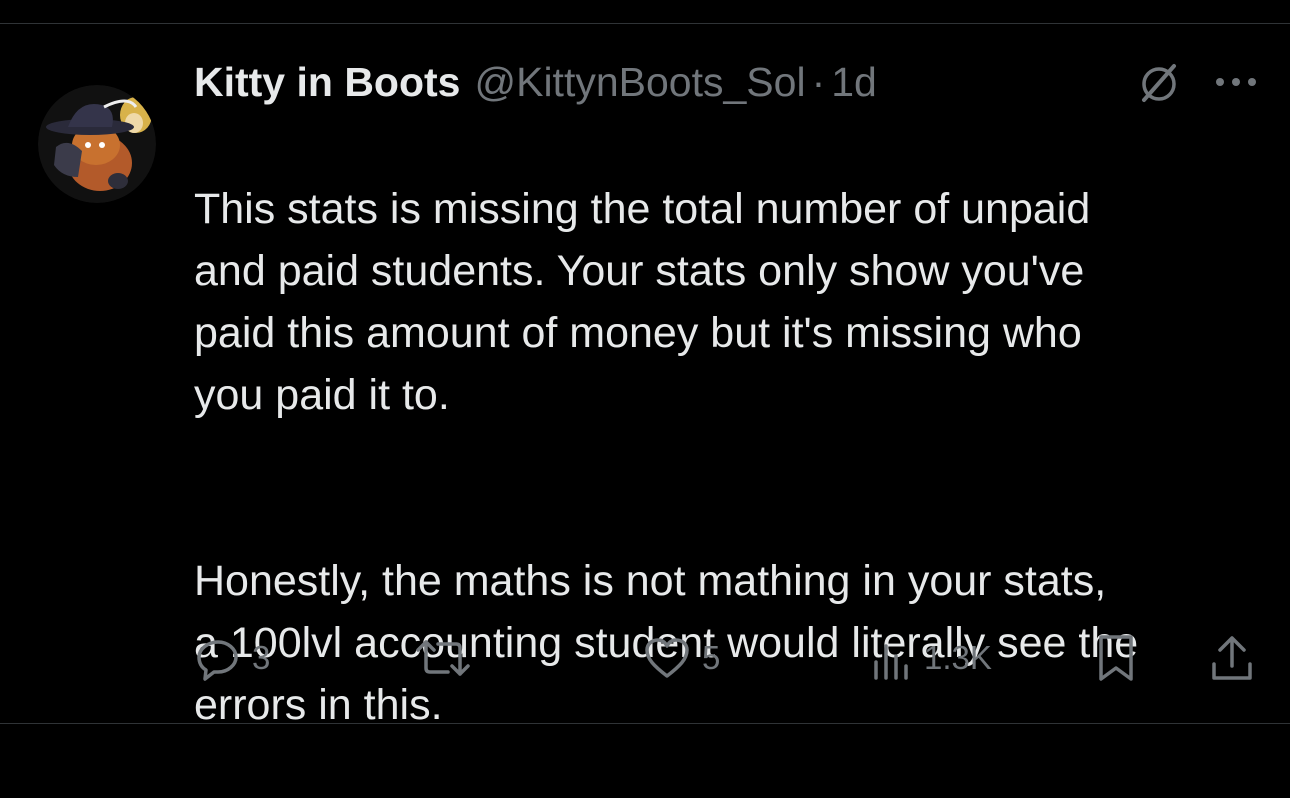 The width and height of the screenshot is (1290, 798). What do you see at coordinates (327, 82) in the screenshot?
I see `author-display-name: Kitty in Boots` at bounding box center [327, 82].